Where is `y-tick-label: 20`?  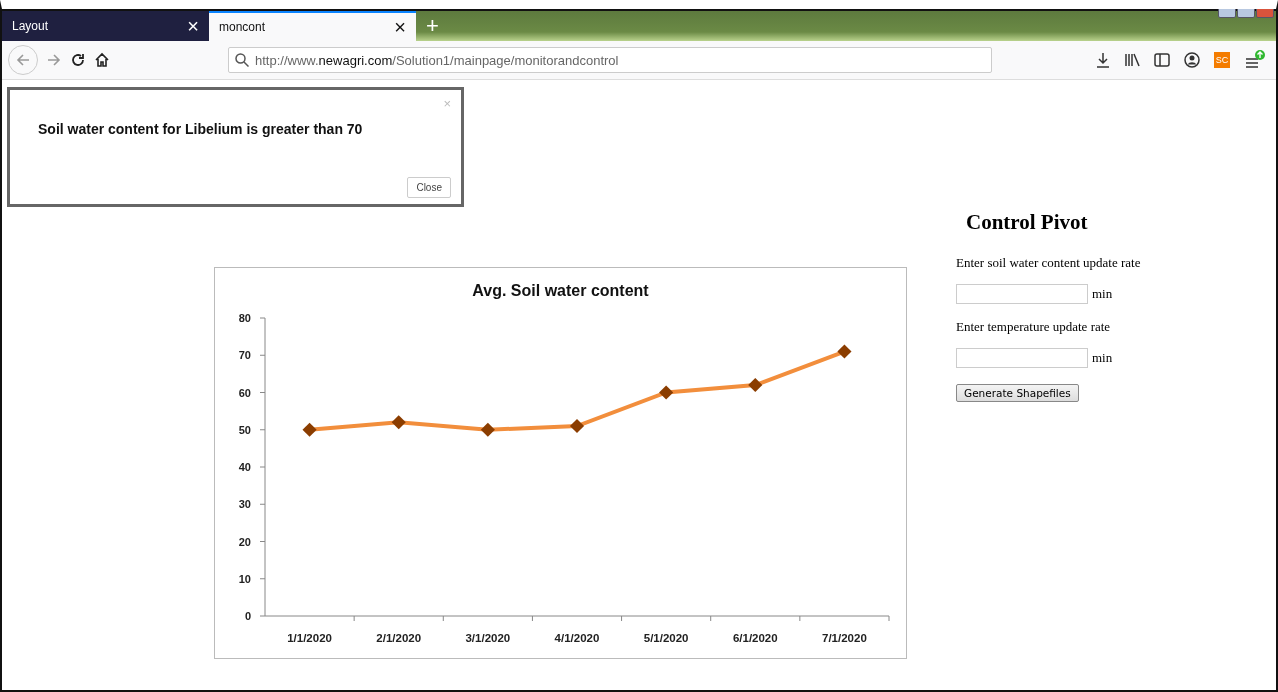
y-tick-label: 20 is located at coordinates (244, 541).